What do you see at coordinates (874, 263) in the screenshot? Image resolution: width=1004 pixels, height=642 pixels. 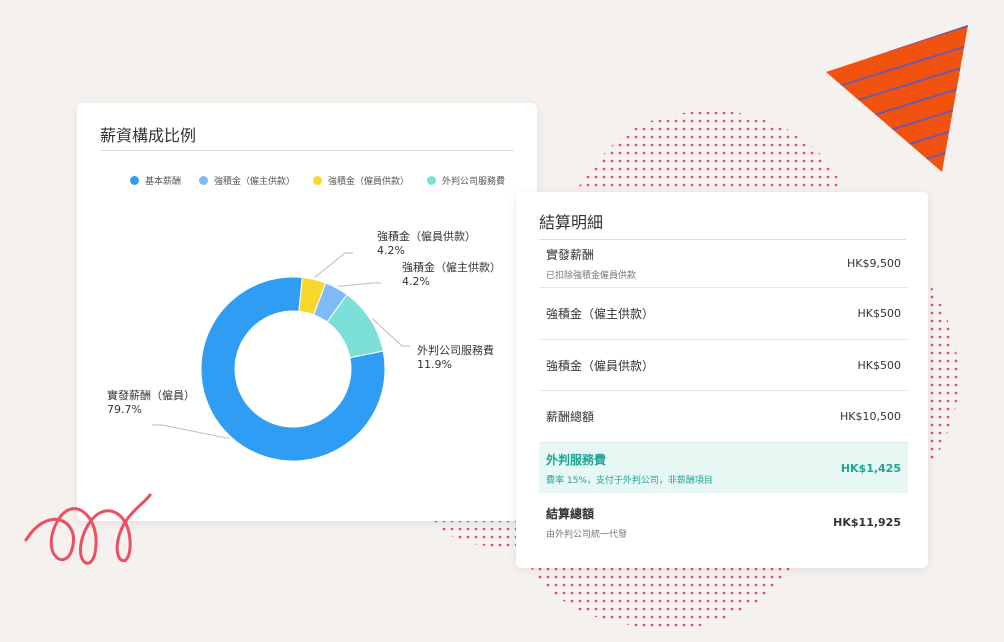 I see `row-value: HK$9,500` at bounding box center [874, 263].